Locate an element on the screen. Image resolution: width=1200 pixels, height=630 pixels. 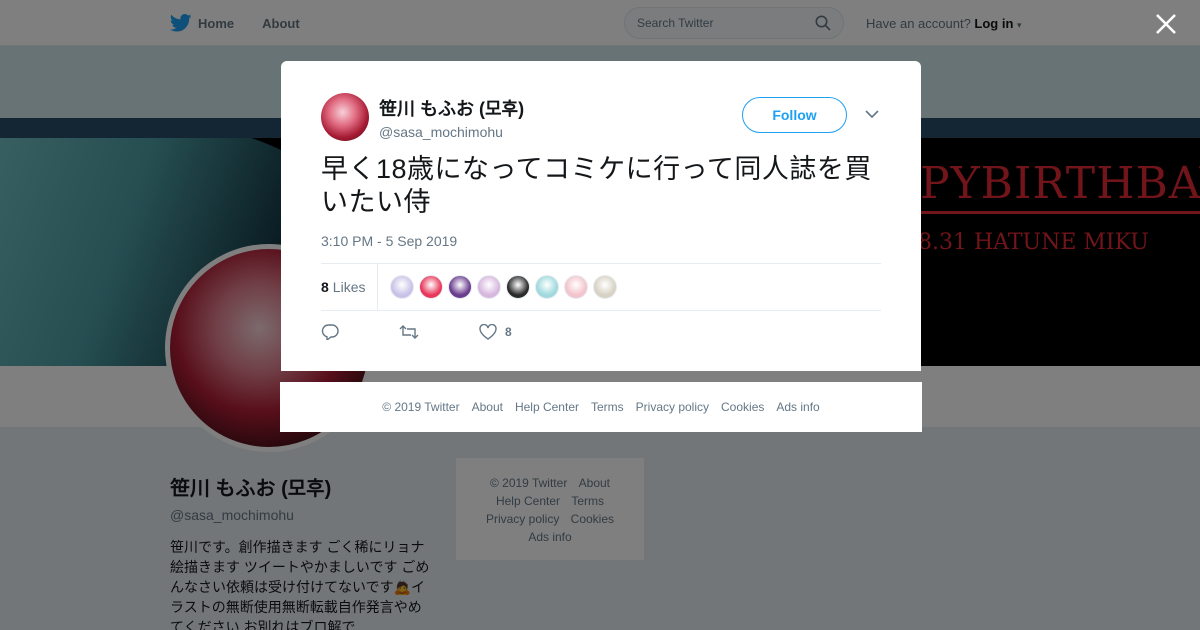
retweet-icon is located at coordinates (409, 332).